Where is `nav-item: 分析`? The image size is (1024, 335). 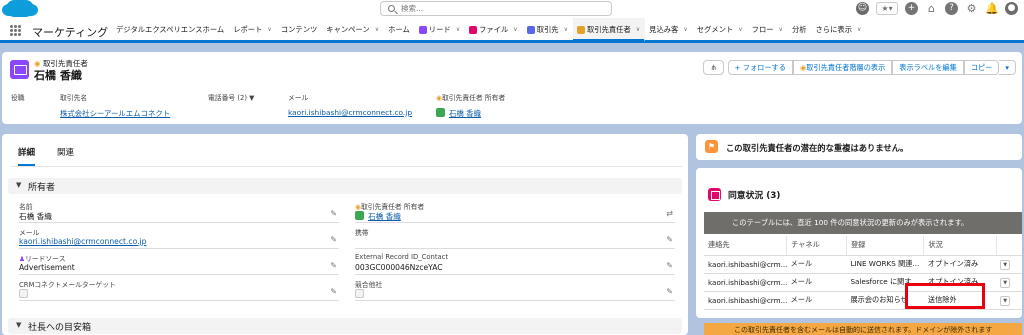
nav-item: 分析 is located at coordinates (800, 29).